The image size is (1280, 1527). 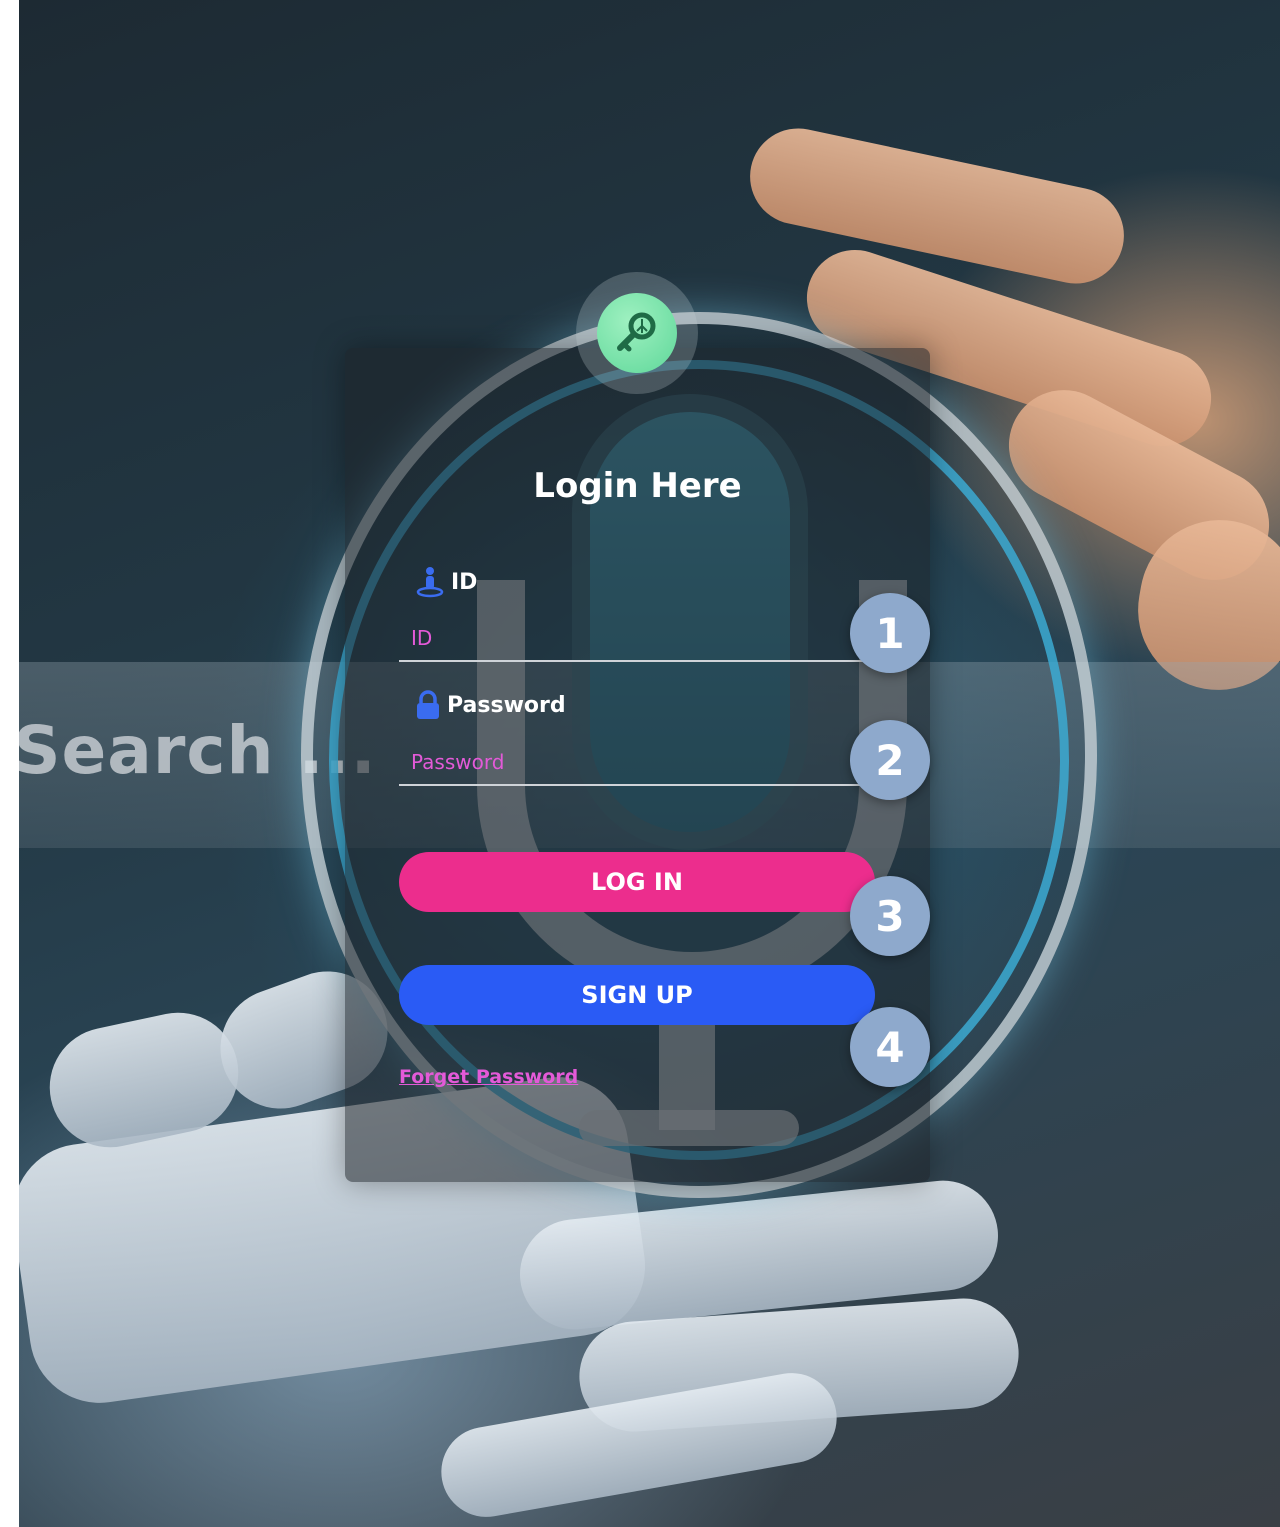 I want to click on login-title: Login Here, so click(x=637, y=486).